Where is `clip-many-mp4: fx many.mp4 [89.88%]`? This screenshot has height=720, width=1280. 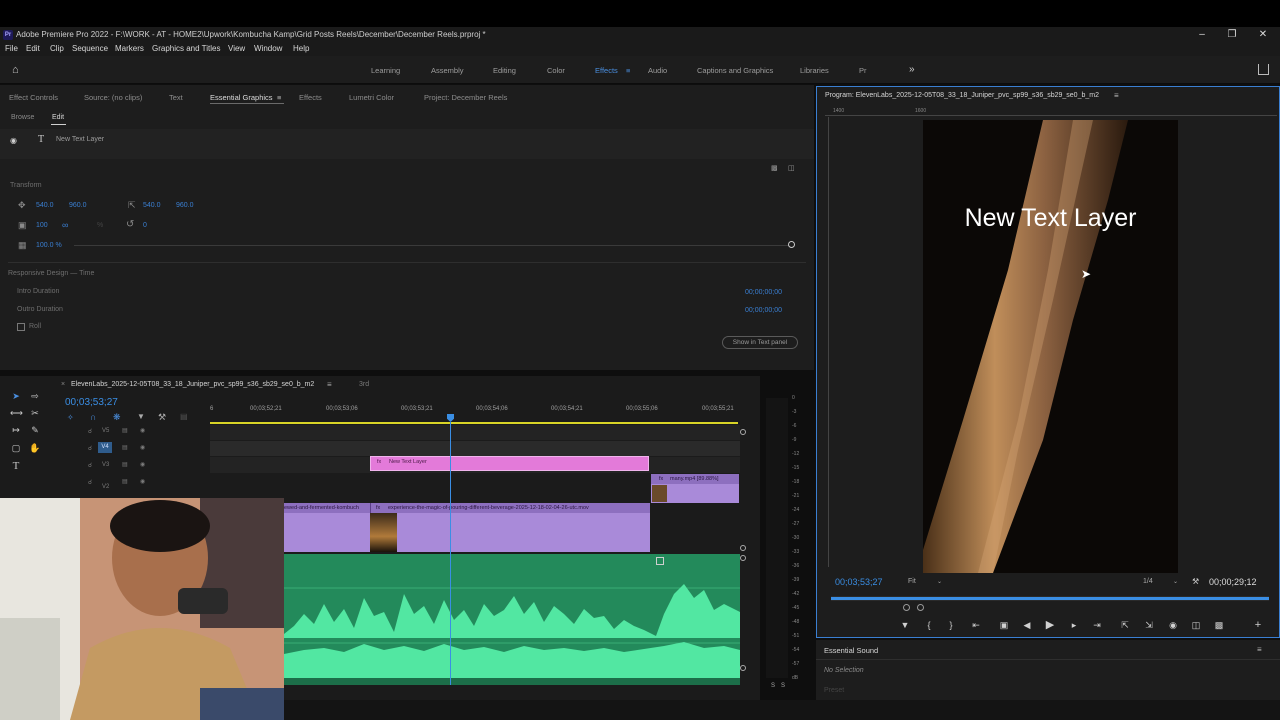 clip-many-mp4: fx many.mp4 [89.88%] is located at coordinates (695, 488).